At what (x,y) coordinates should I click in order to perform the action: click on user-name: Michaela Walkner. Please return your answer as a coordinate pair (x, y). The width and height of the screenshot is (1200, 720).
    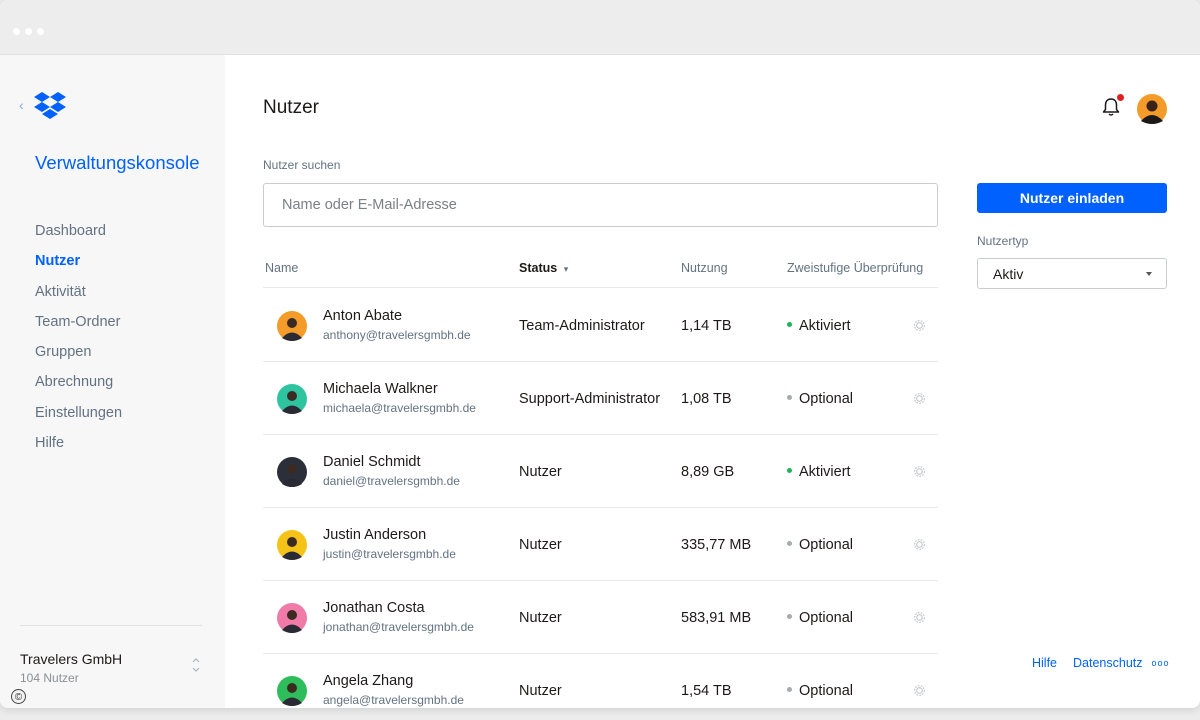
    Looking at the image, I should click on (380, 389).